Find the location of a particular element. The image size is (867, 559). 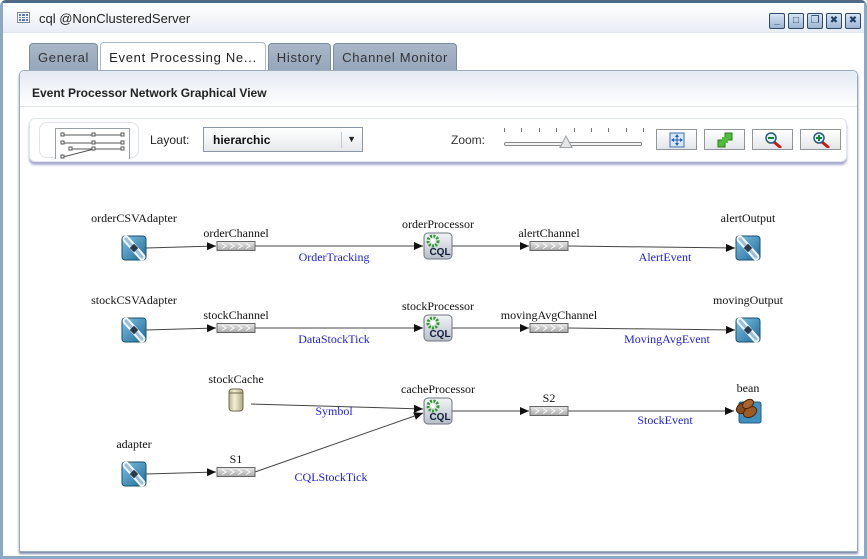

node-label: stockCache is located at coordinates (235, 379).